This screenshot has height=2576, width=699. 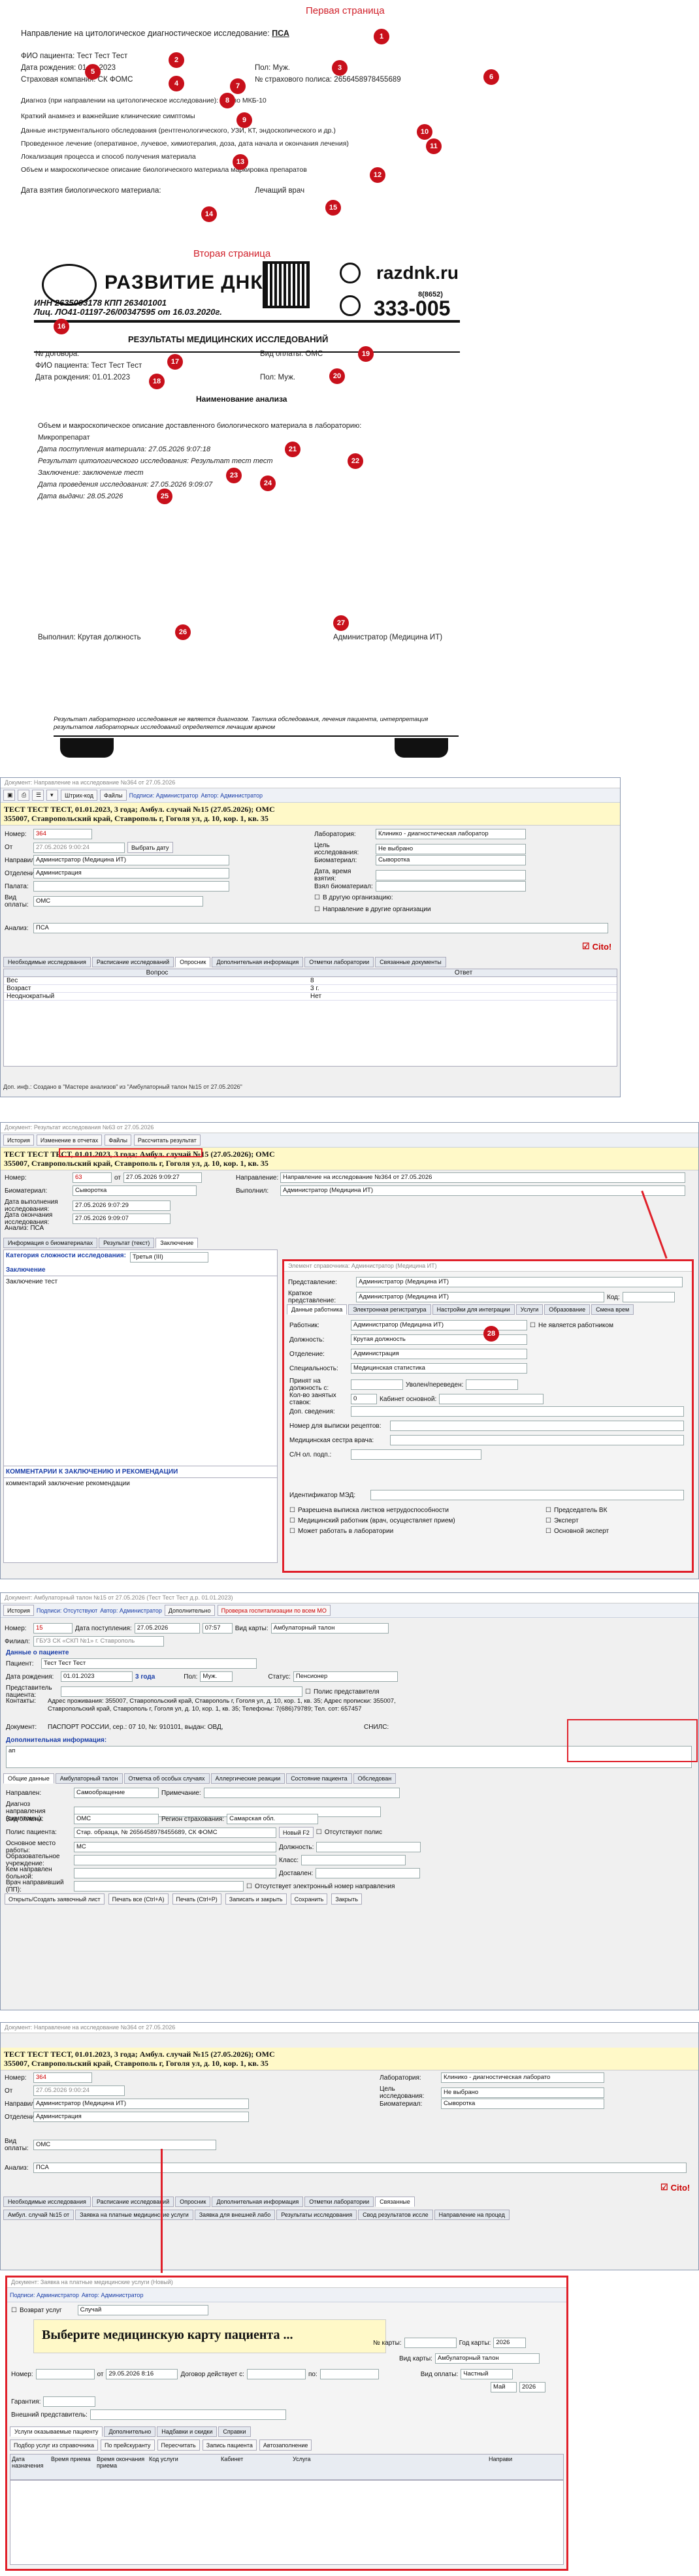 What do you see at coordinates (292, 1510) in the screenshot?
I see `sick-leave-checkbox: ☐` at bounding box center [292, 1510].